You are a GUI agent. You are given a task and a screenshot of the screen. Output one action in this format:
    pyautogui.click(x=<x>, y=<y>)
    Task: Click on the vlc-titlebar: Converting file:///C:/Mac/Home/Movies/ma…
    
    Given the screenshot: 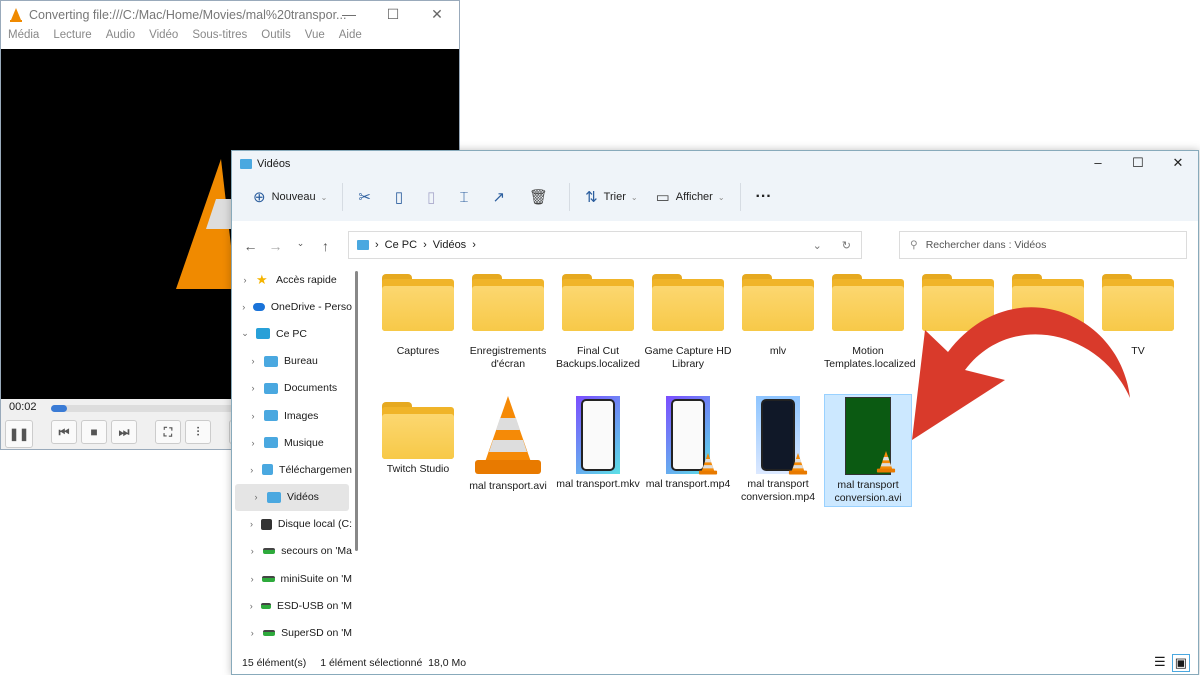 What is the action you would take?
    pyautogui.click(x=230, y=15)
    